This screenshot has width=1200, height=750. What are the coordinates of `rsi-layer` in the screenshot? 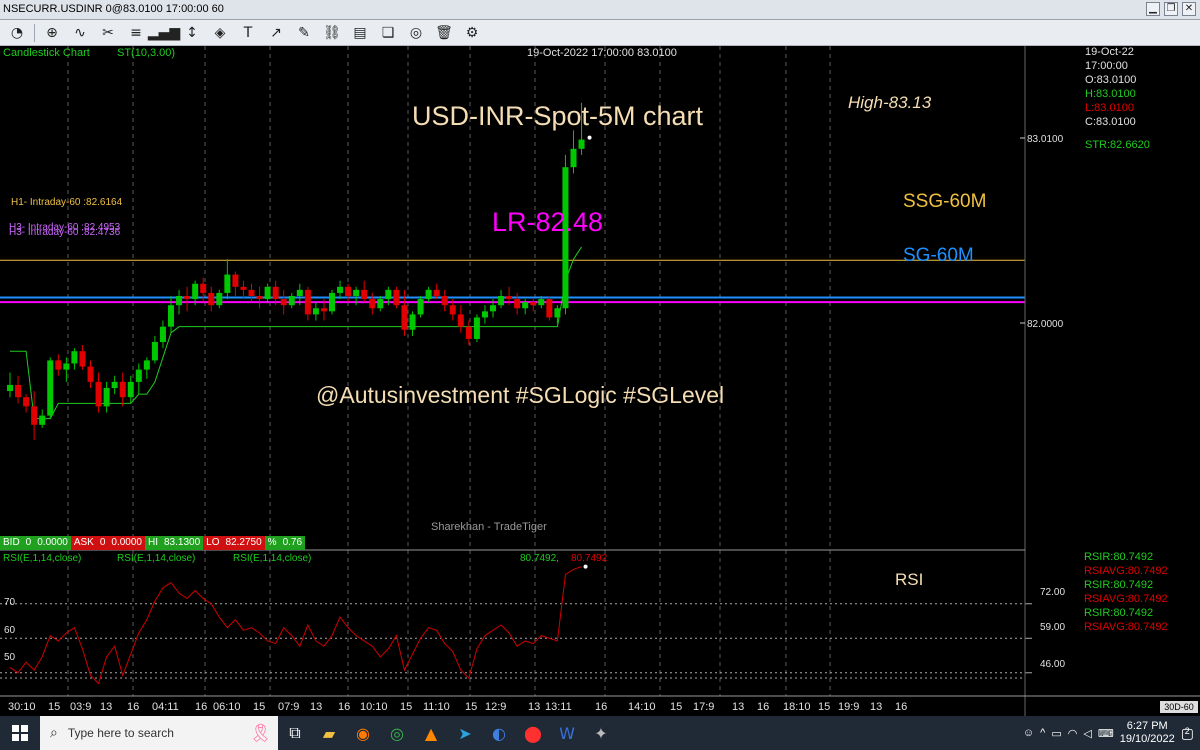 It's located at (516, 624).